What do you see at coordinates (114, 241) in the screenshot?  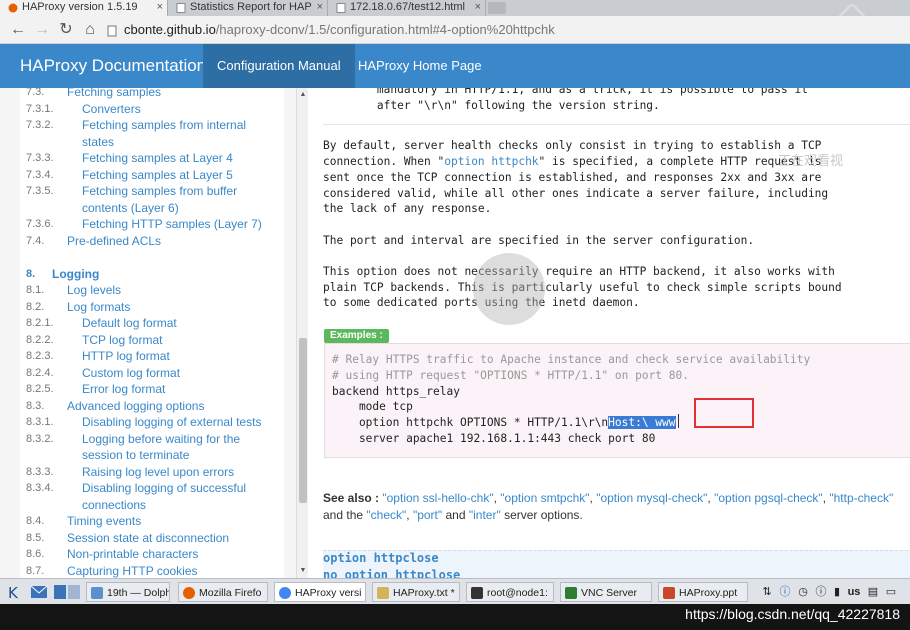 I see `toc-link: Pre-defined ACLs` at bounding box center [114, 241].